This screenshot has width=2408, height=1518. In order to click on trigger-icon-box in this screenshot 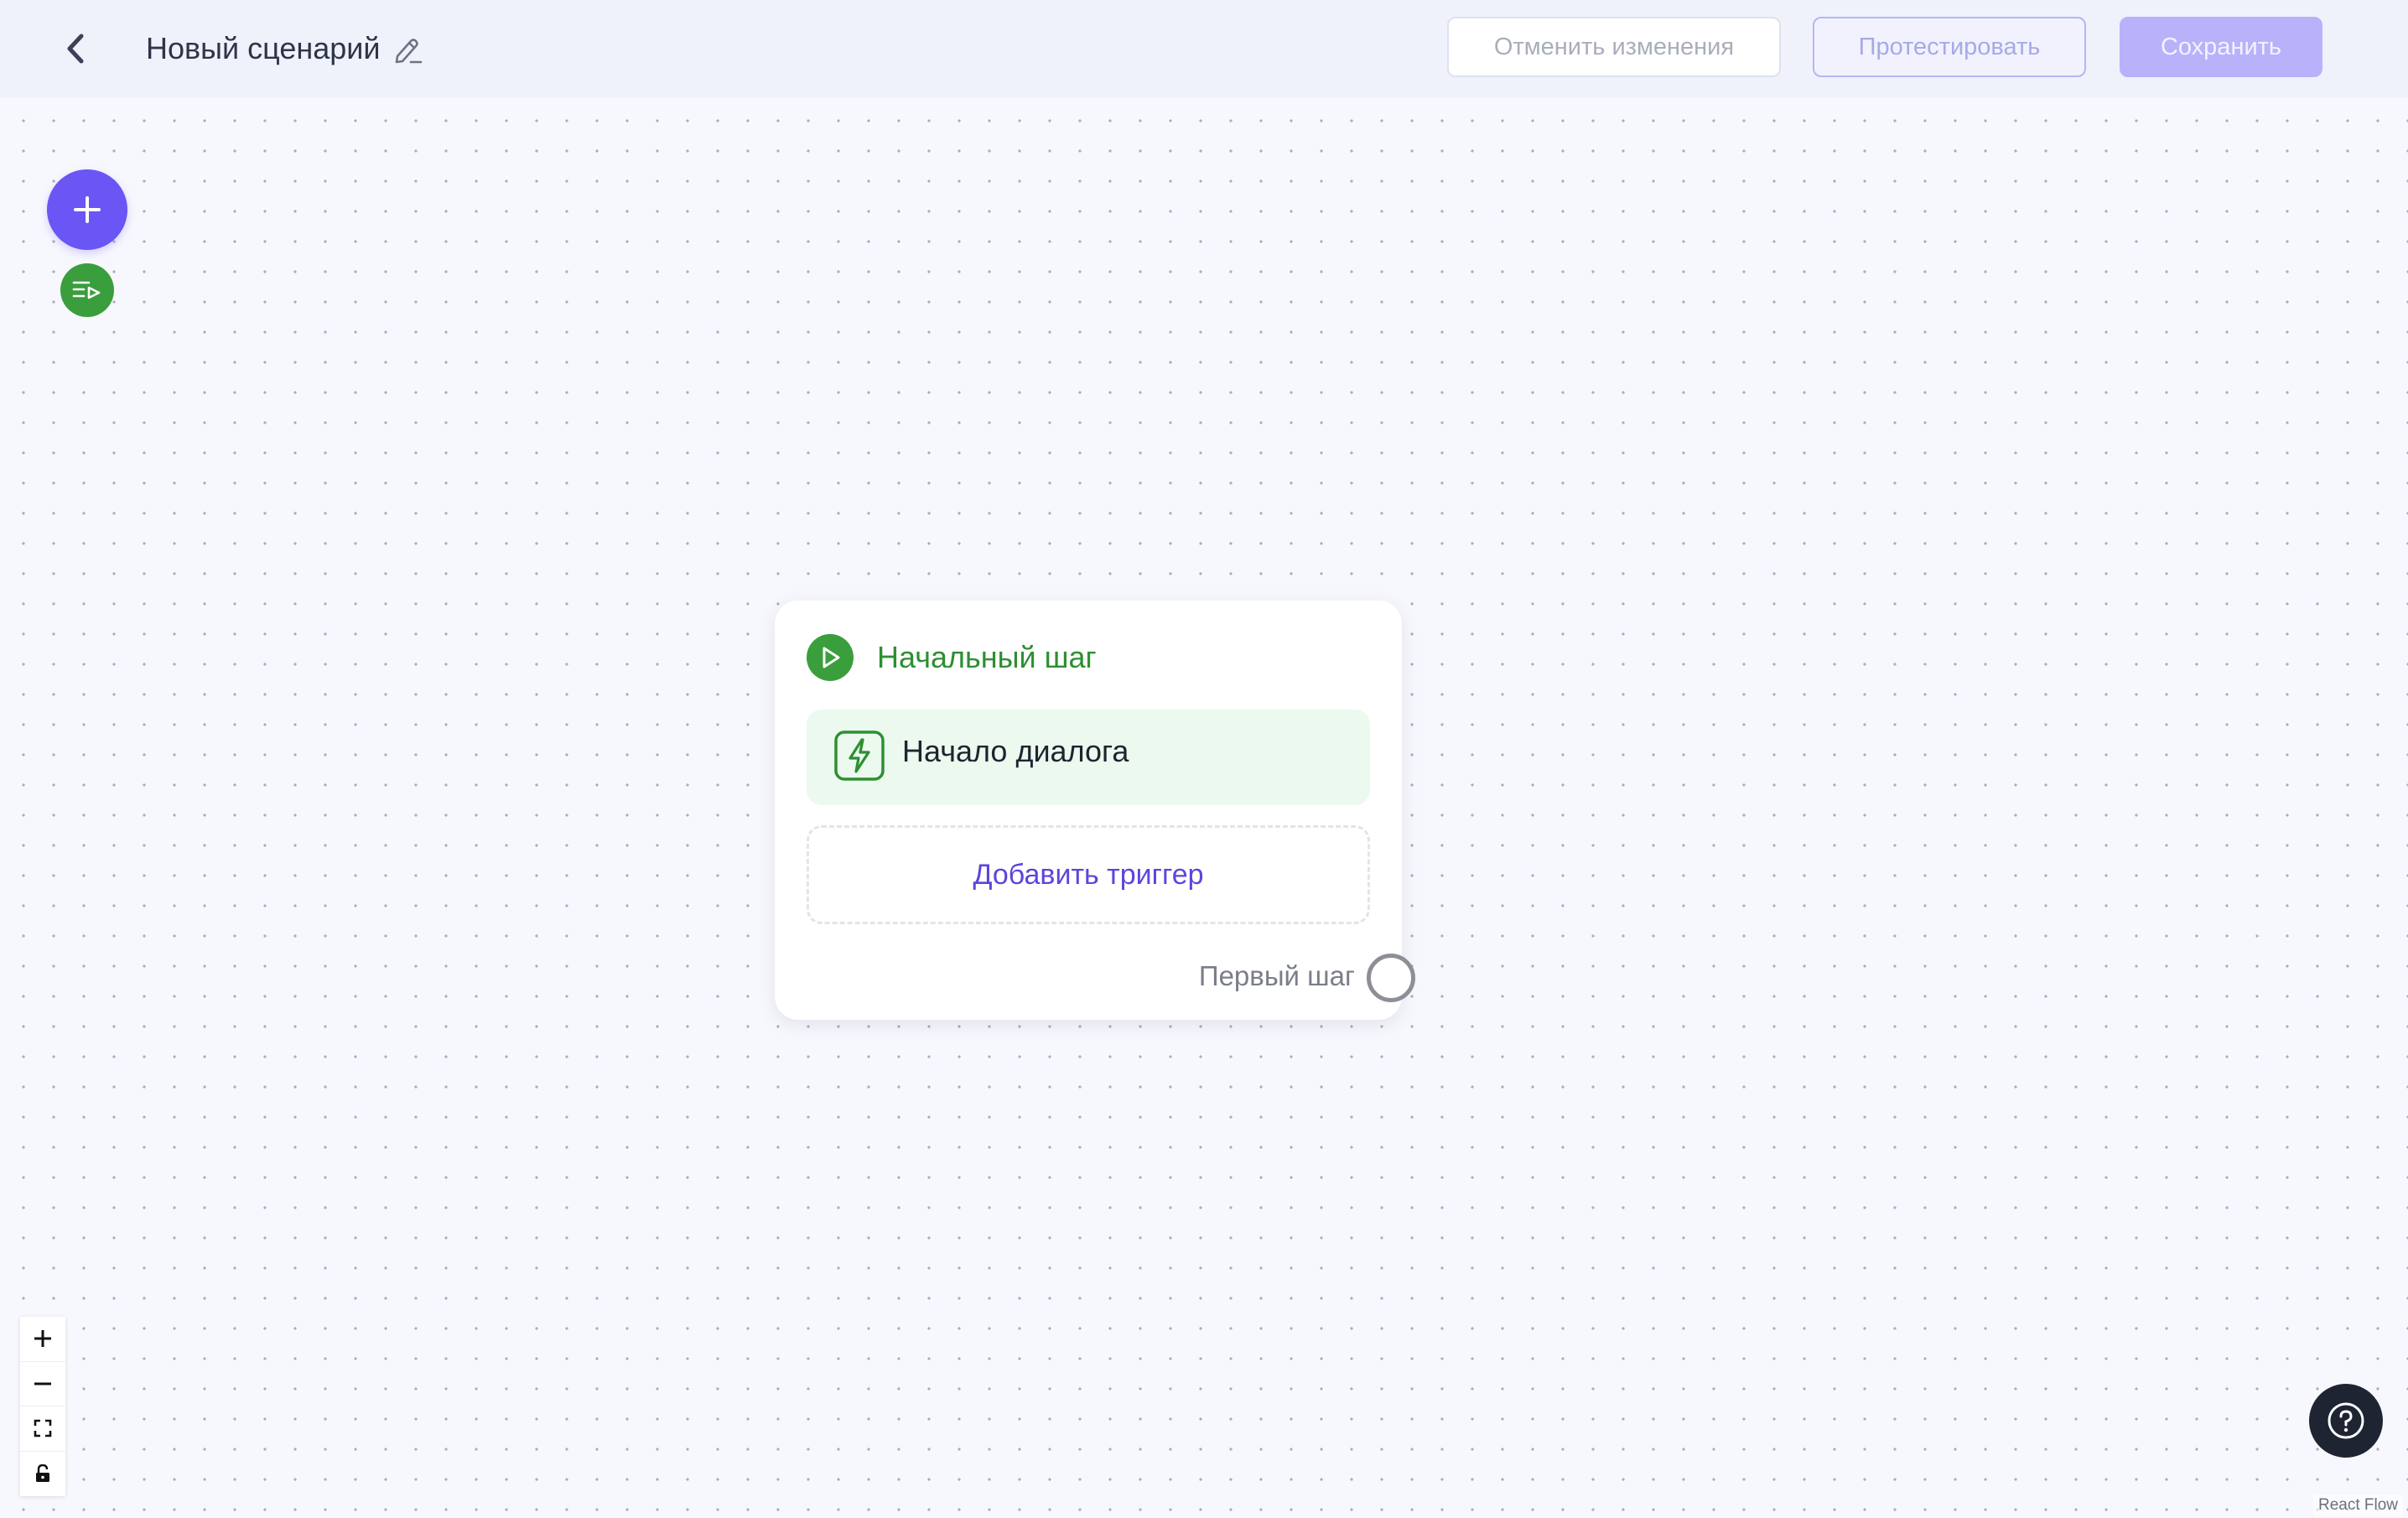, I will do `click(859, 756)`.